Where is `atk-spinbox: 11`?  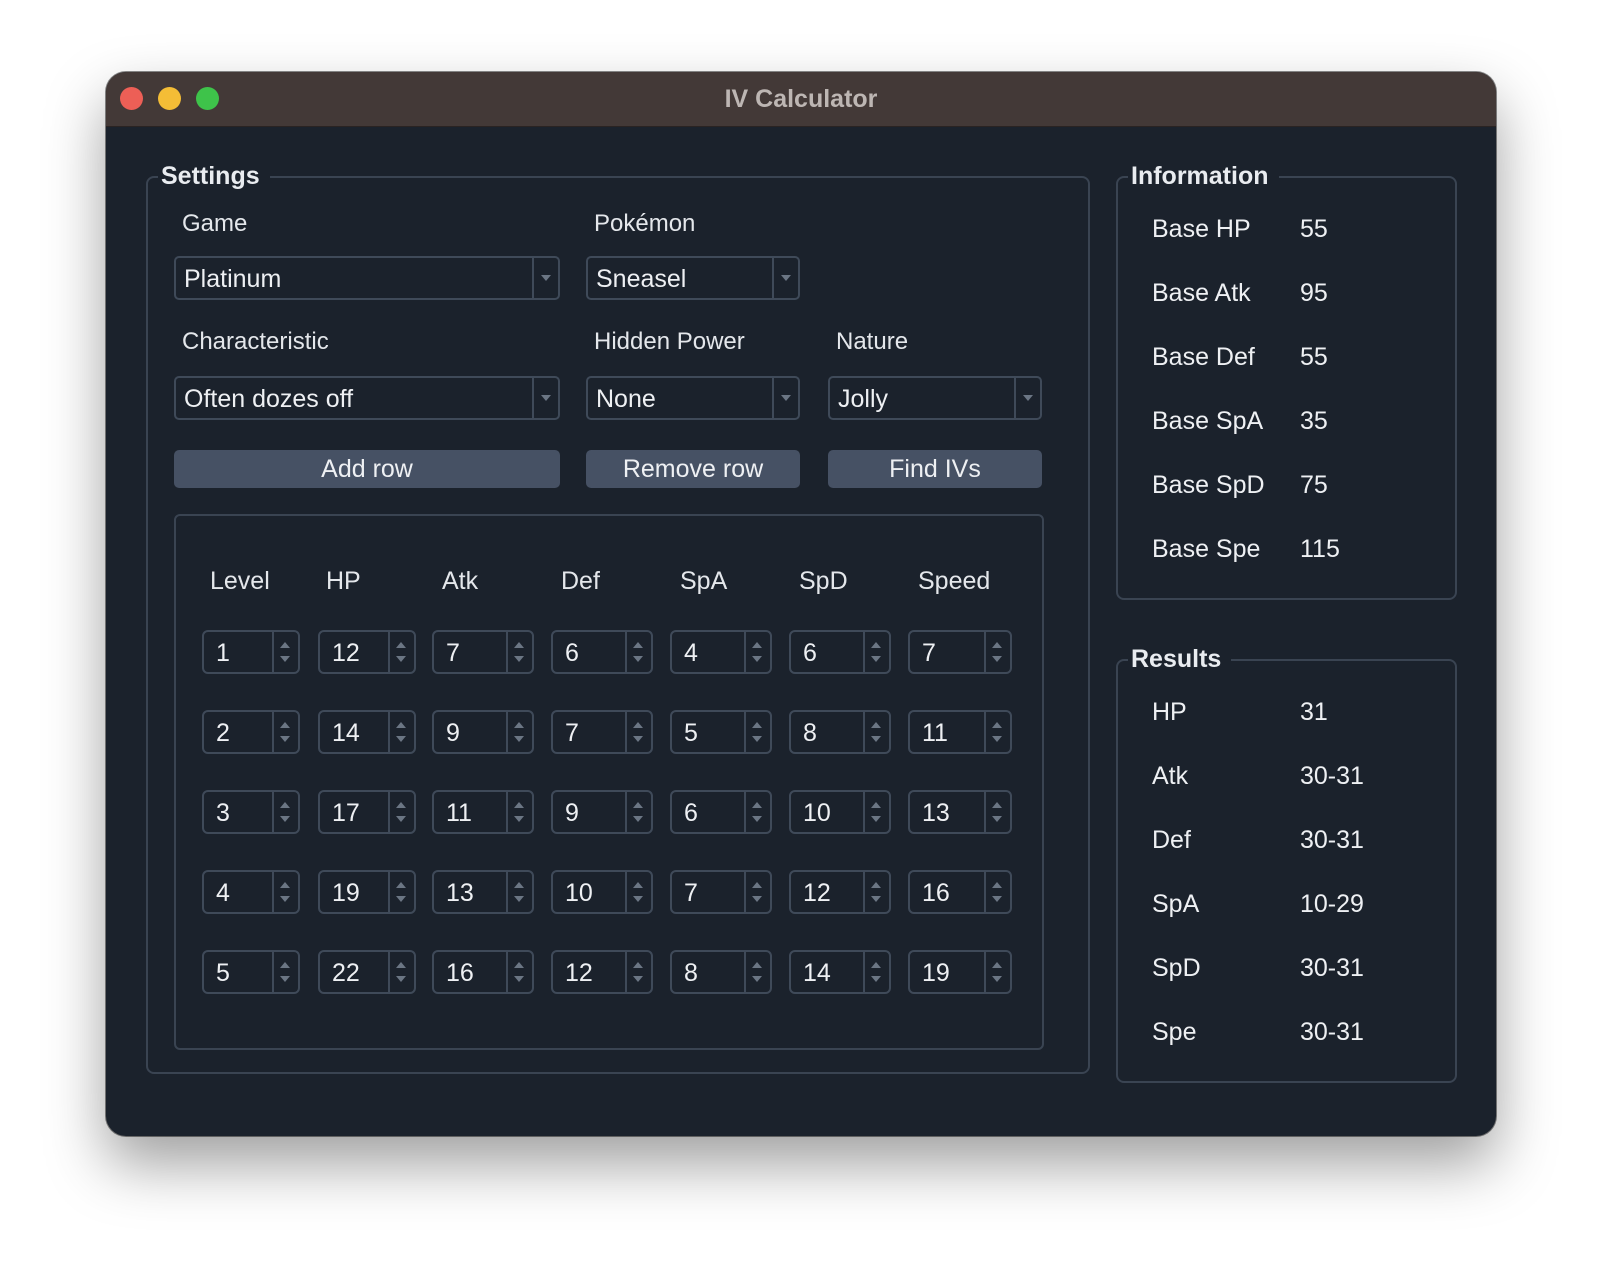 atk-spinbox: 11 is located at coordinates (483, 812).